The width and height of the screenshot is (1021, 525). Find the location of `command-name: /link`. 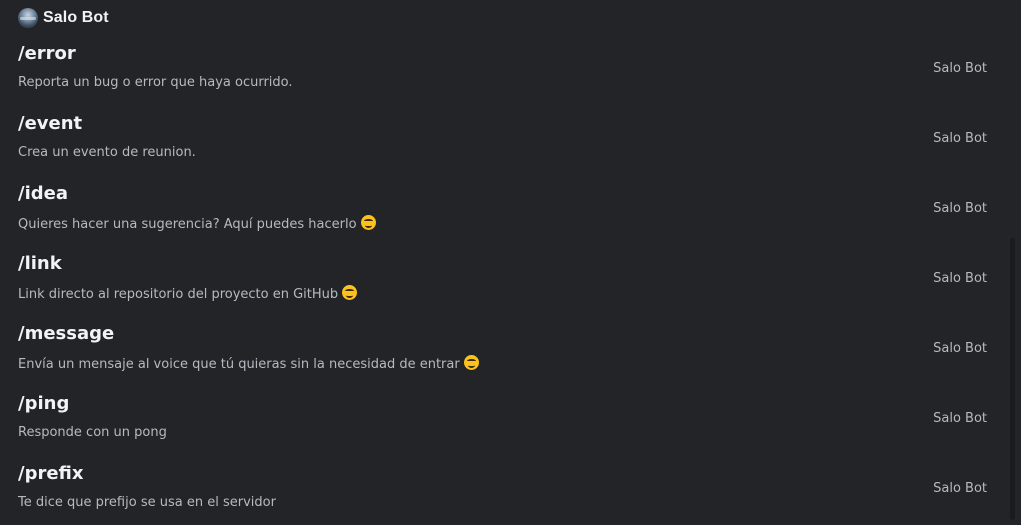

command-name: /link is located at coordinates (40, 263).